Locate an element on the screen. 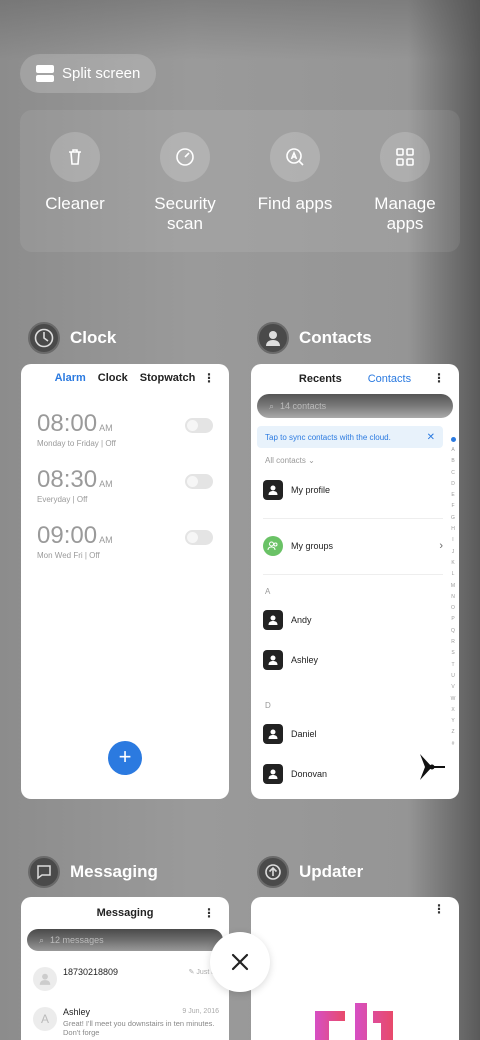 This screenshot has width=480, height=1040. alphabet-letter: I is located at coordinates (452, 540).